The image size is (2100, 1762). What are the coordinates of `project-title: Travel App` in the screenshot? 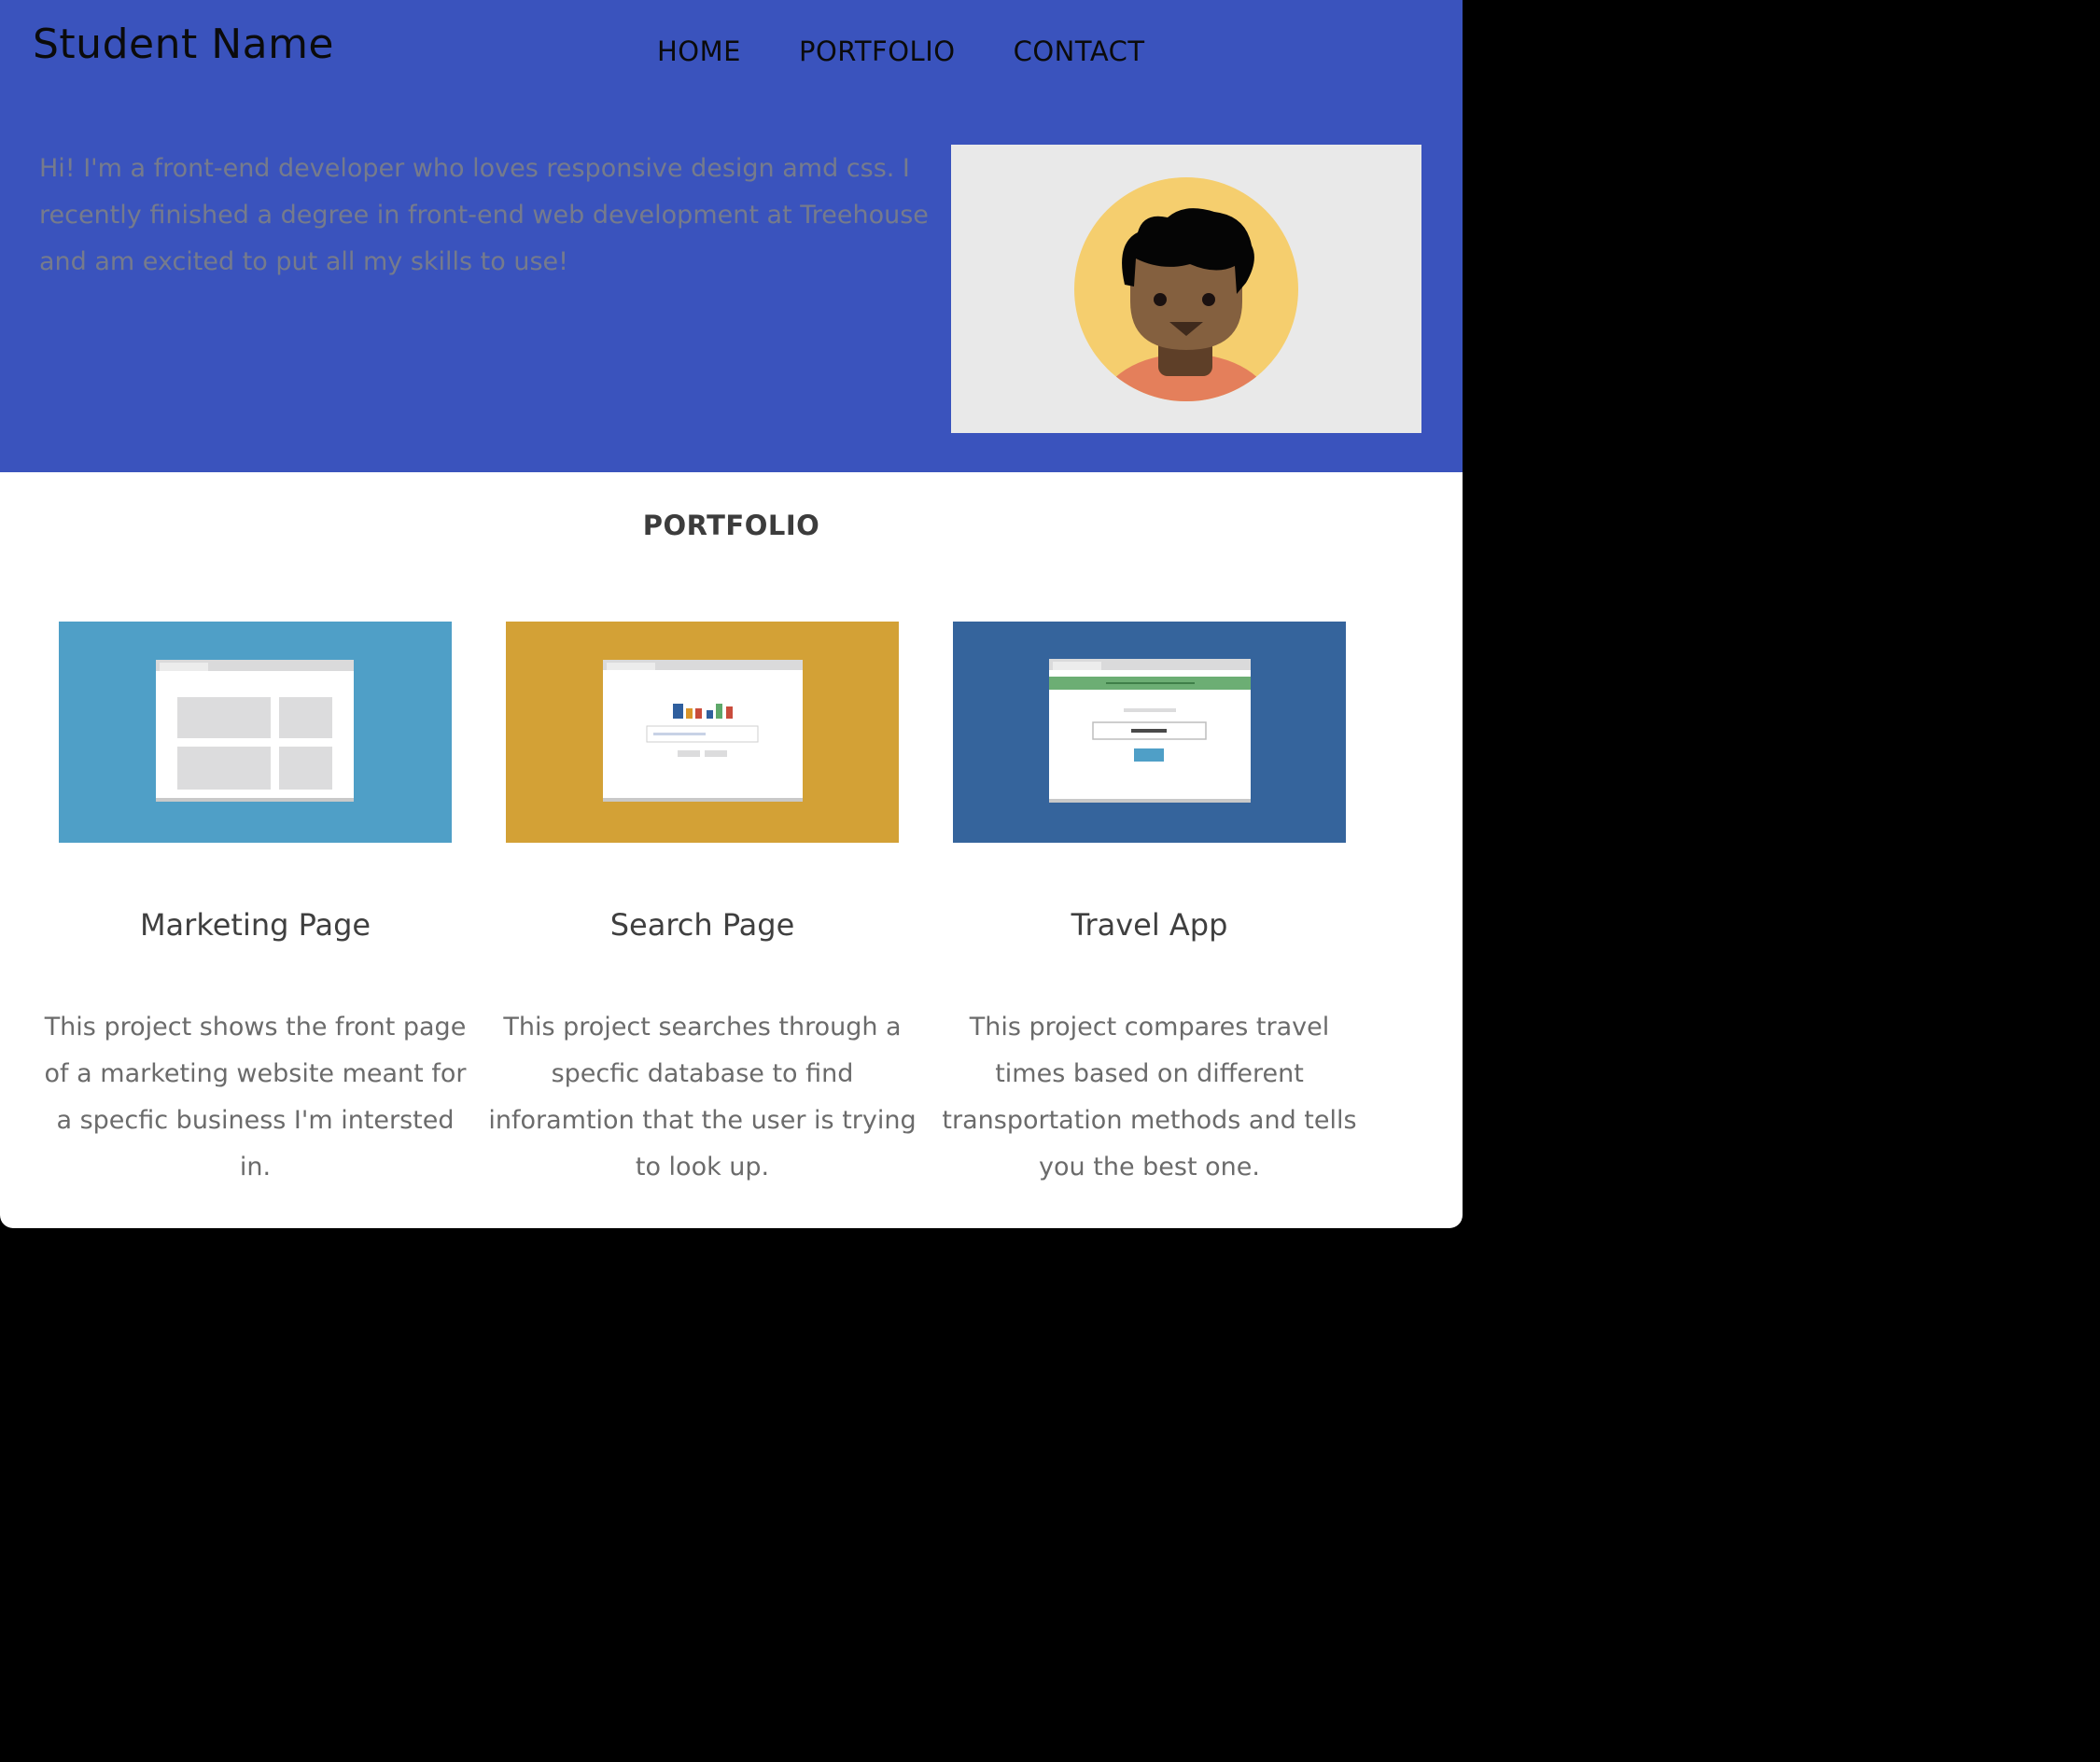 It's located at (1149, 925).